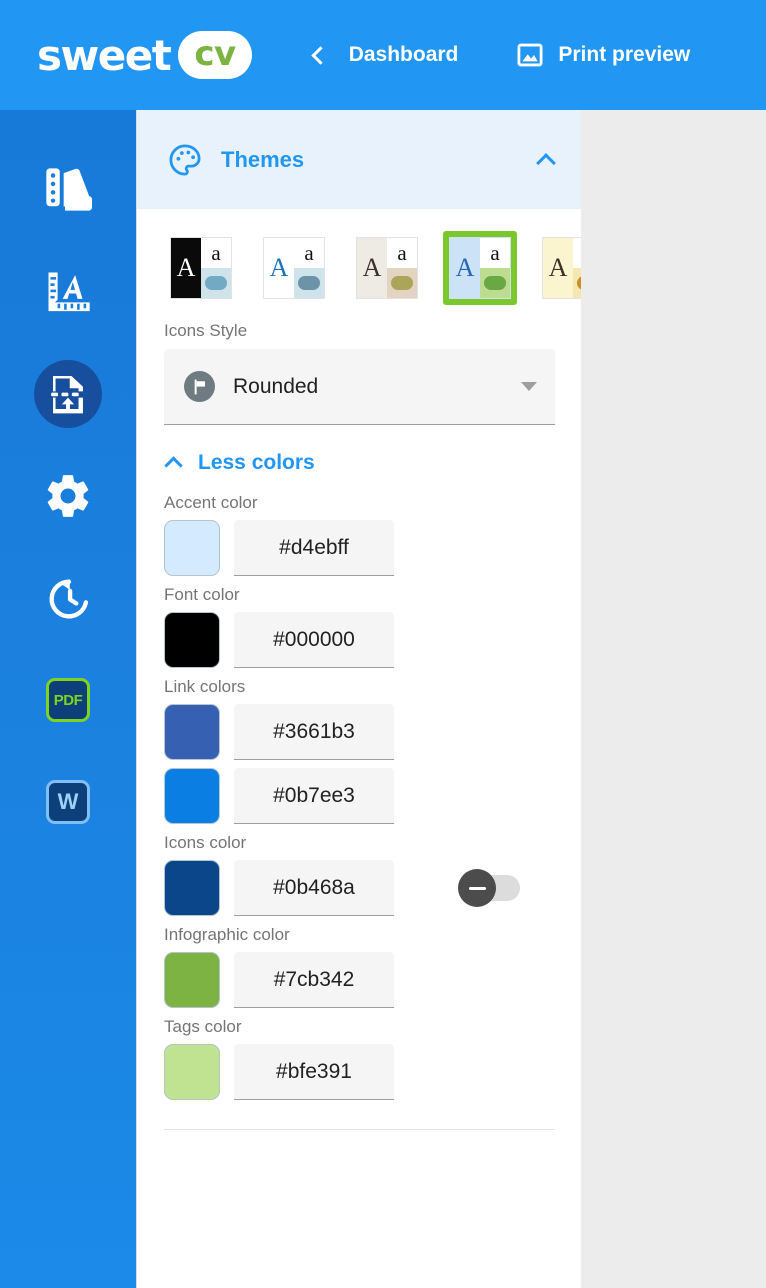  I want to click on tags-color-swatch, so click(192, 1072).